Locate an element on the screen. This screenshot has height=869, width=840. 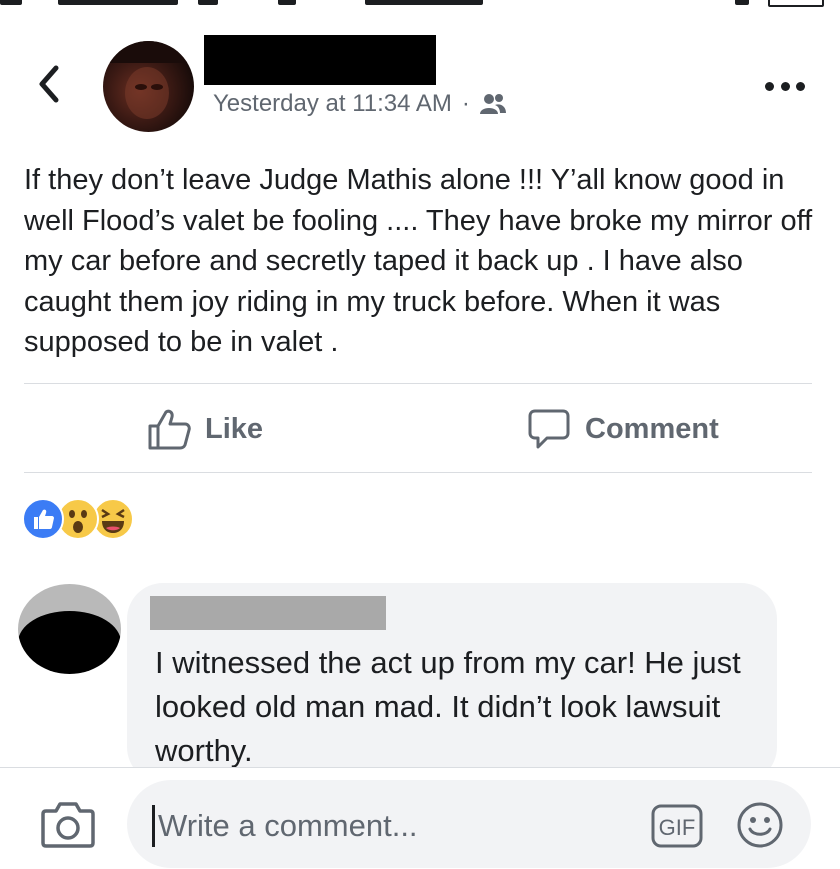
comment-label: Comment is located at coordinates (652, 428).